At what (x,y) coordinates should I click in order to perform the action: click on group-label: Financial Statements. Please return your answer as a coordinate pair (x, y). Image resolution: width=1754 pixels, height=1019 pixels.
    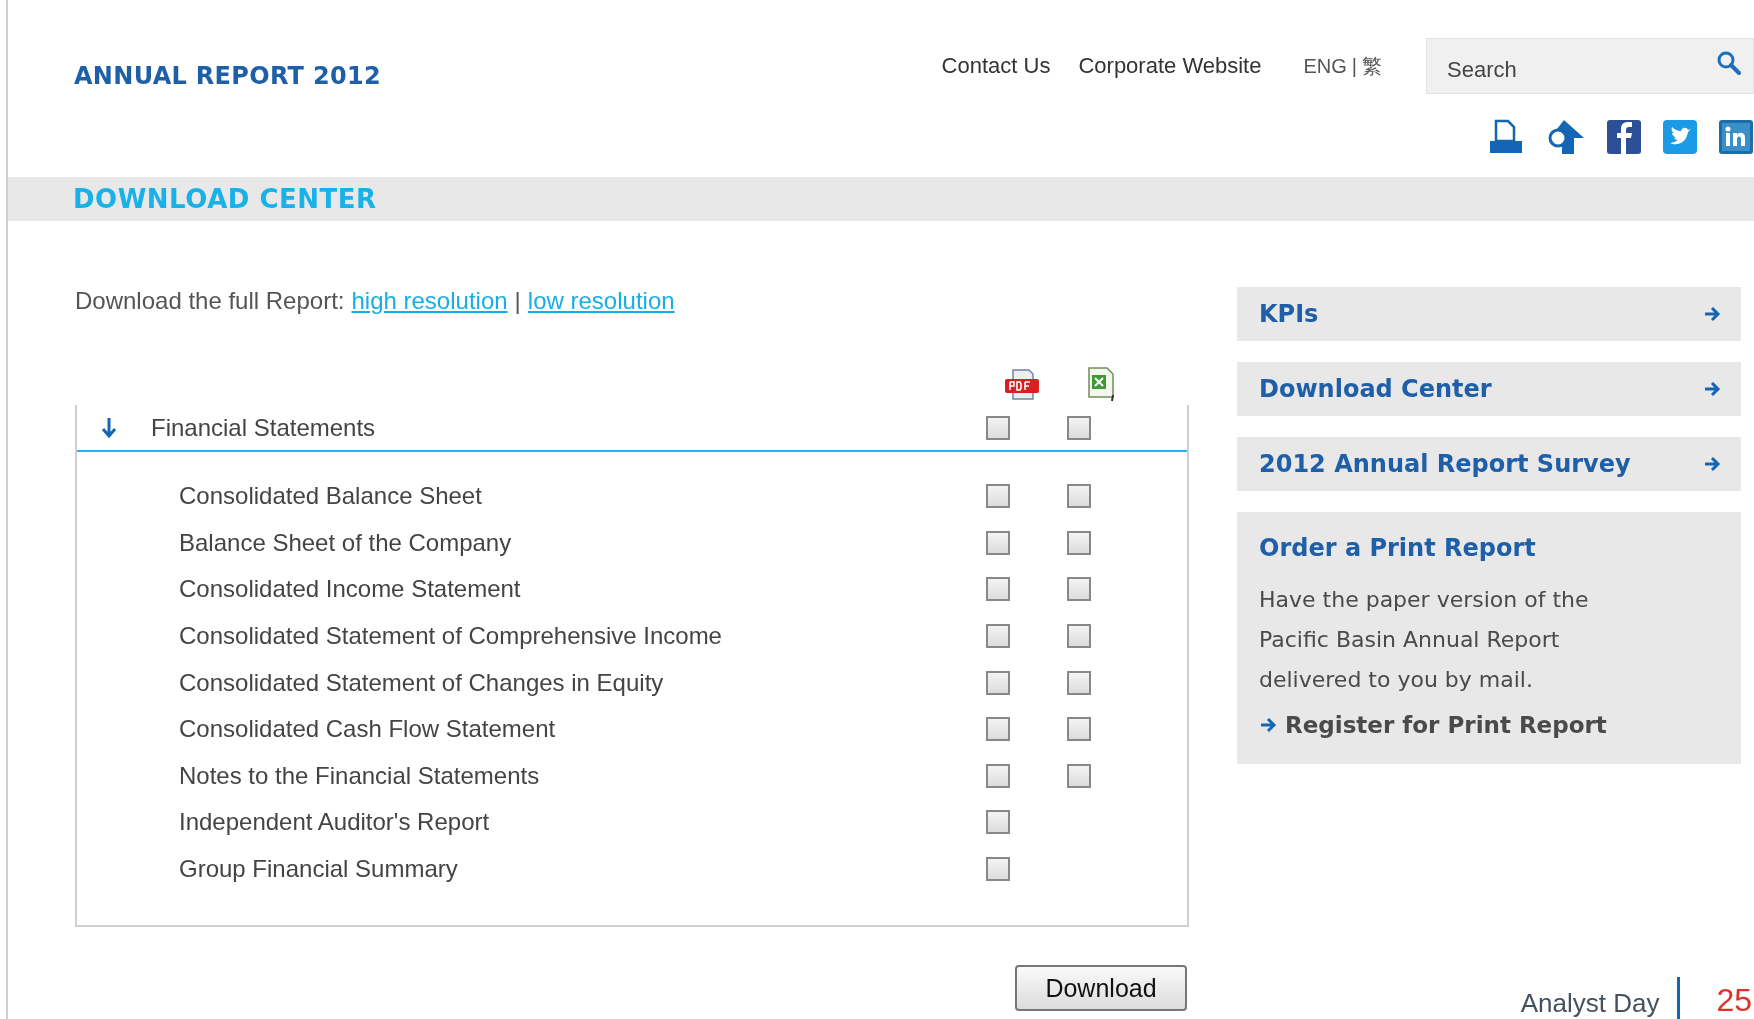
    Looking at the image, I should click on (264, 427).